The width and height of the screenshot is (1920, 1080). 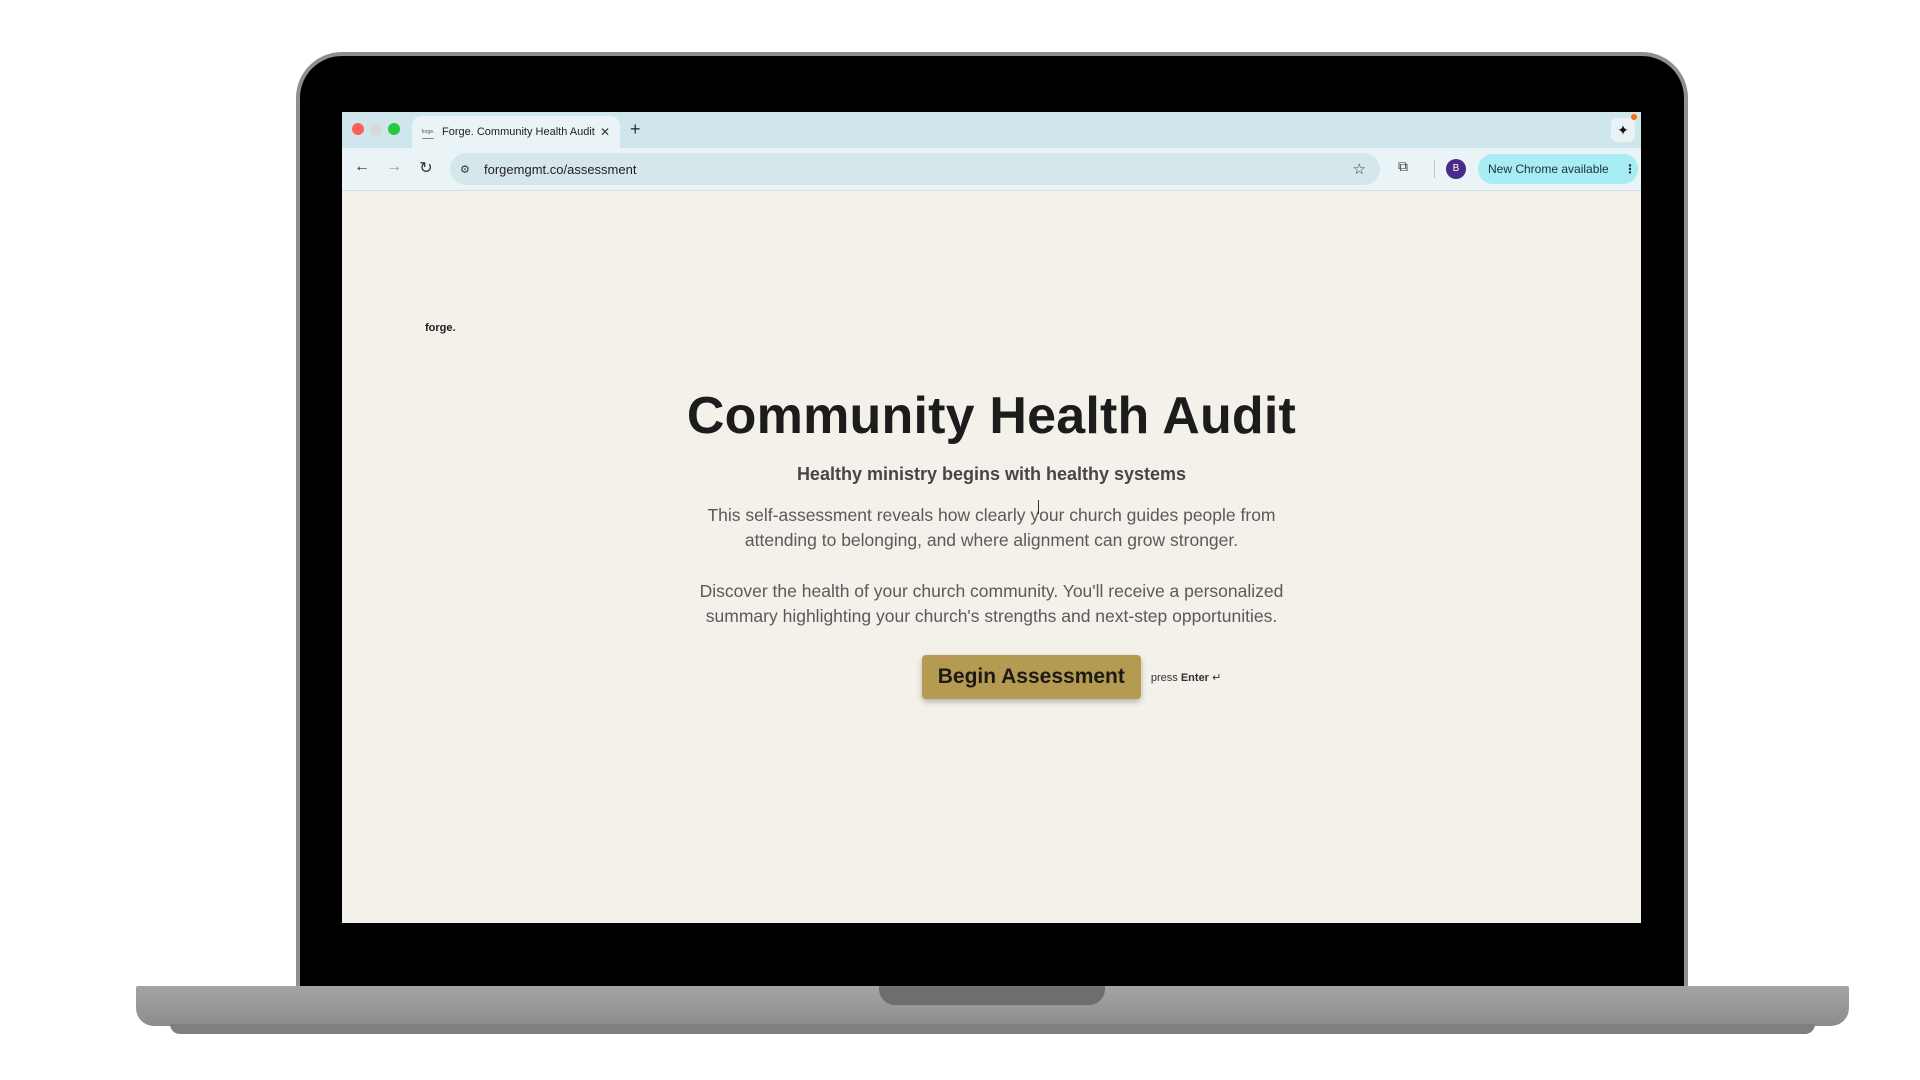 I want to click on tab-title: Forge. Community Health Audit, so click(x=518, y=132).